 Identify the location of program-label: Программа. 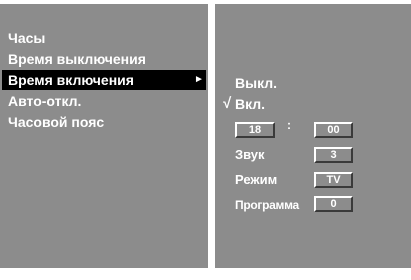
(267, 205).